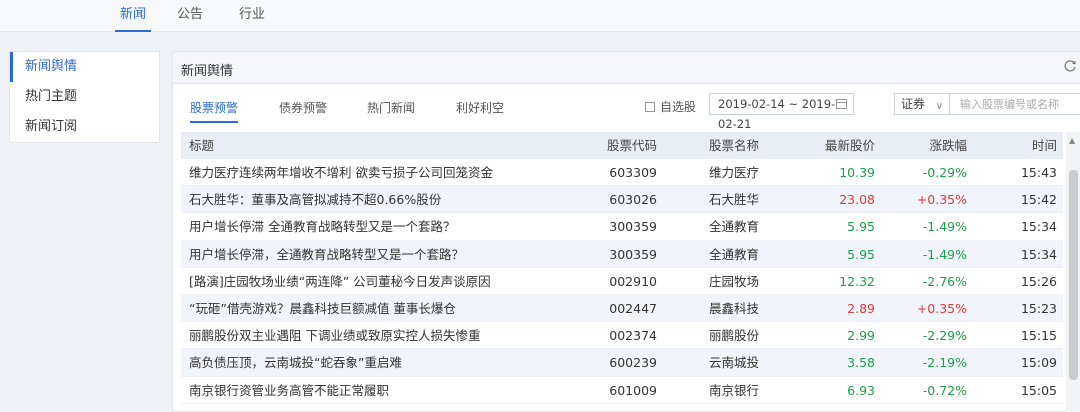  I want to click on row-code: 002447, so click(633, 308).